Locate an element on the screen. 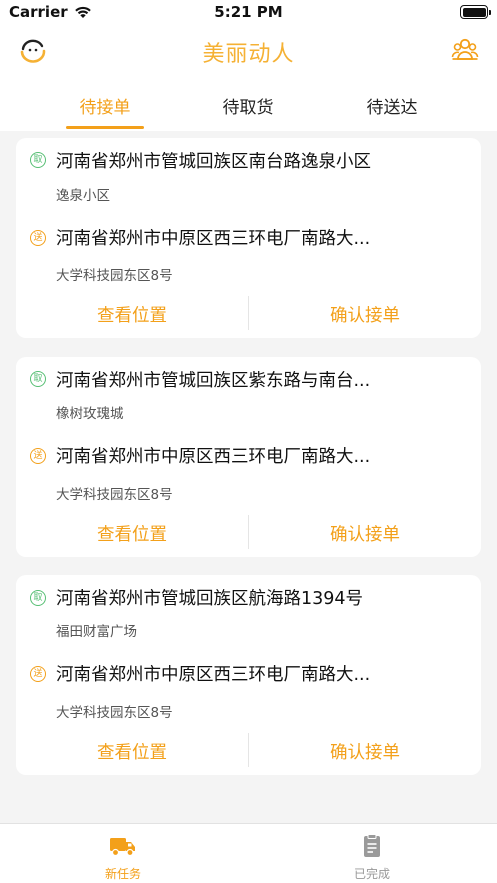 The image size is (497, 883). status-bar: Carrier 5:21 PM is located at coordinates (248, 13).